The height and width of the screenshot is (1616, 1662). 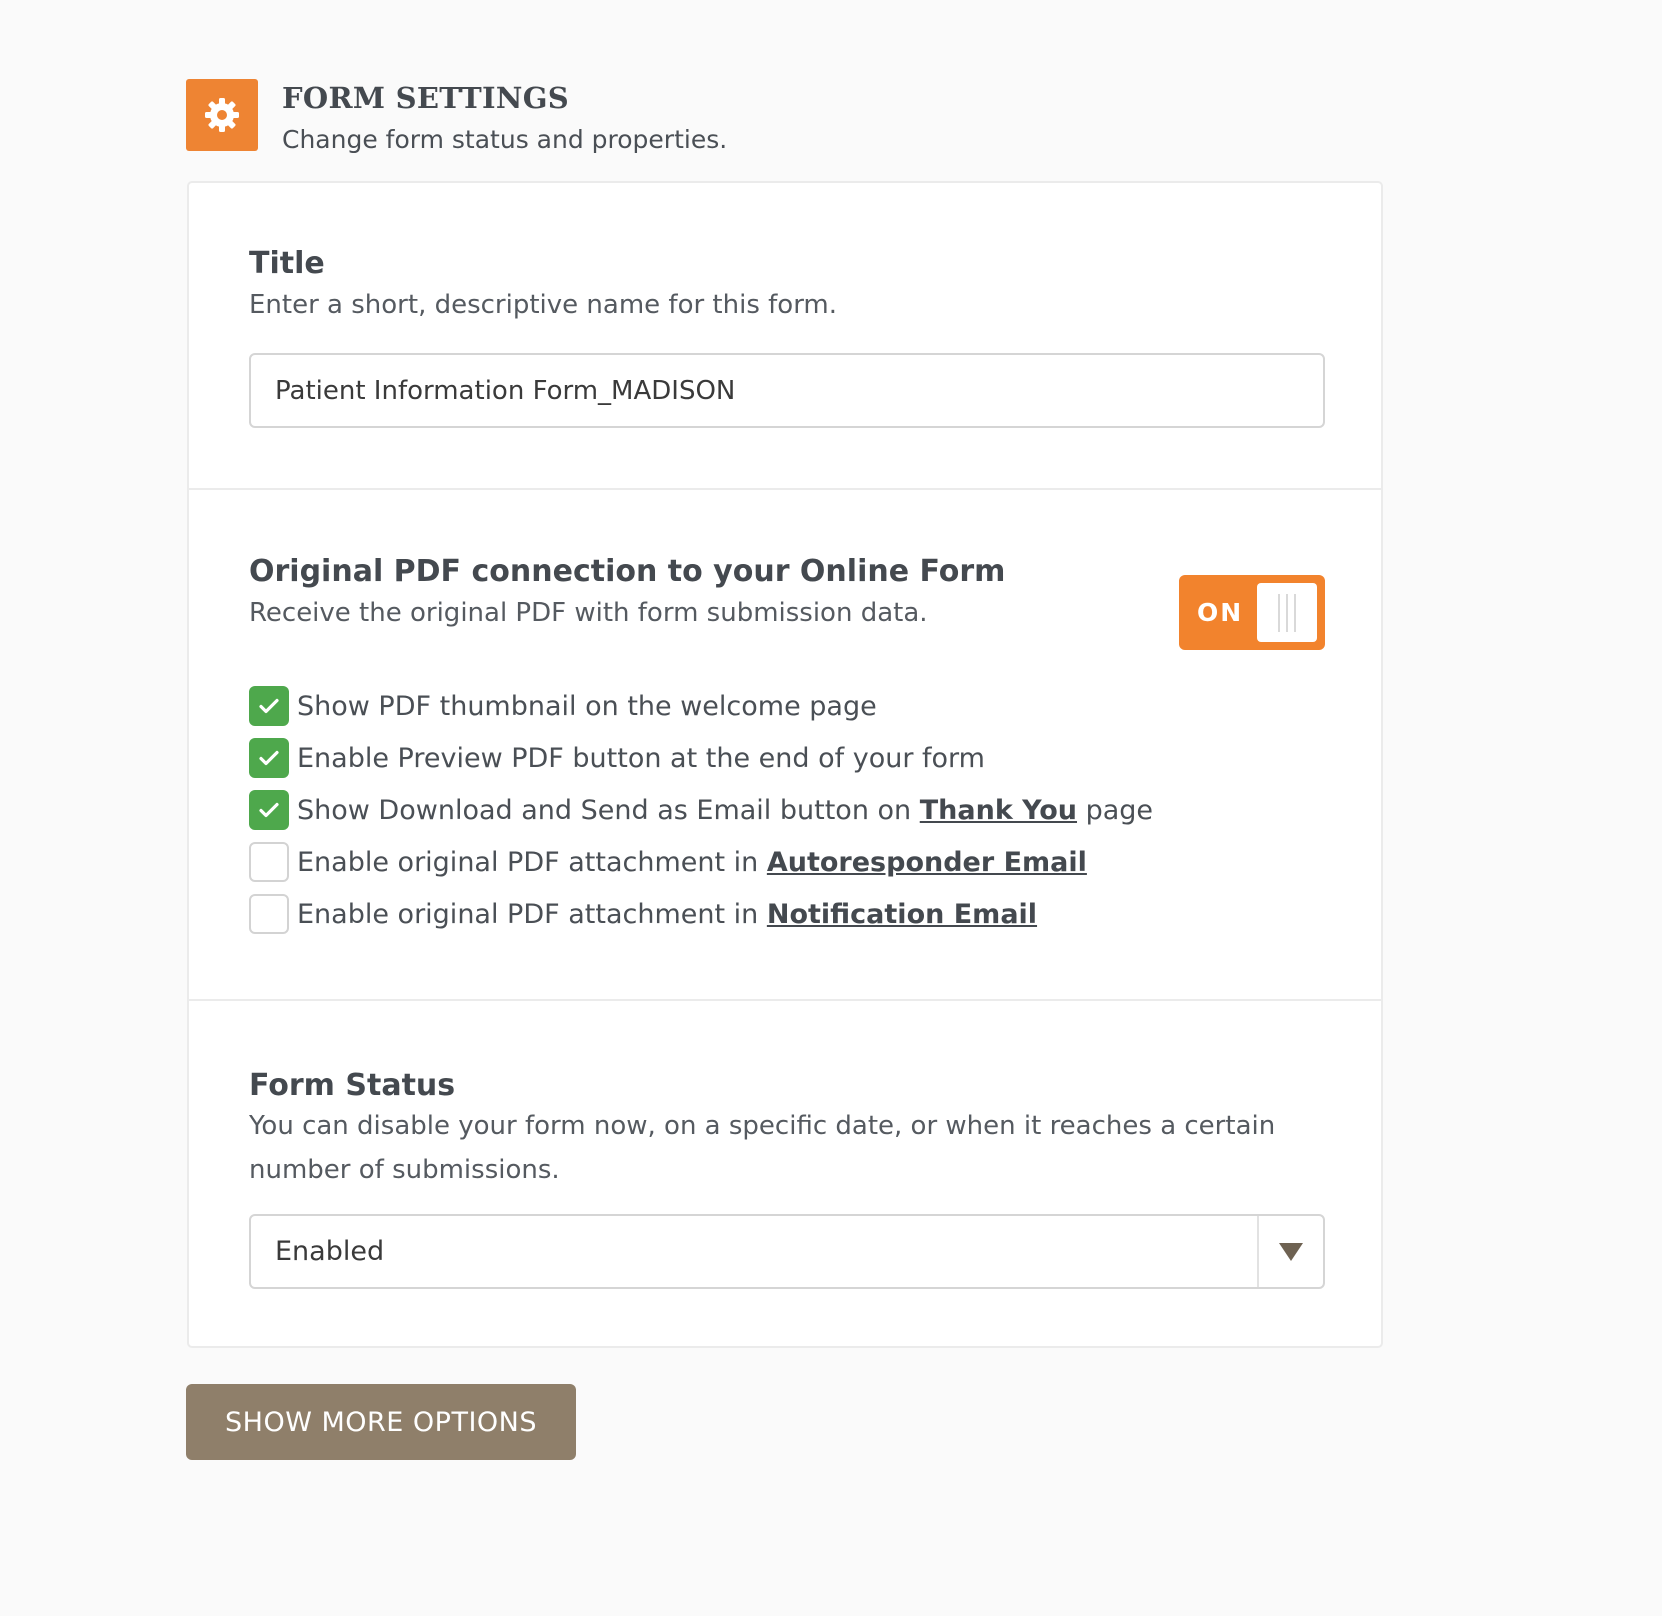 What do you see at coordinates (1287, 612) in the screenshot?
I see `toggle-knob` at bounding box center [1287, 612].